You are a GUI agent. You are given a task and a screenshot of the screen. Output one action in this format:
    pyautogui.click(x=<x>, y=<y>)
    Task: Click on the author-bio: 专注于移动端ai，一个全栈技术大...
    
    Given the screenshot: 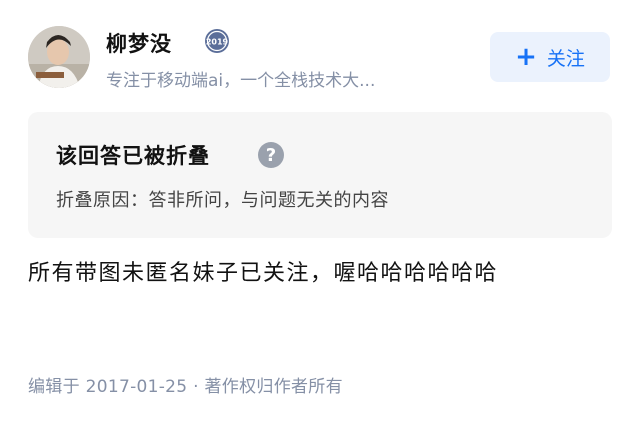 What is the action you would take?
    pyautogui.click(x=241, y=81)
    